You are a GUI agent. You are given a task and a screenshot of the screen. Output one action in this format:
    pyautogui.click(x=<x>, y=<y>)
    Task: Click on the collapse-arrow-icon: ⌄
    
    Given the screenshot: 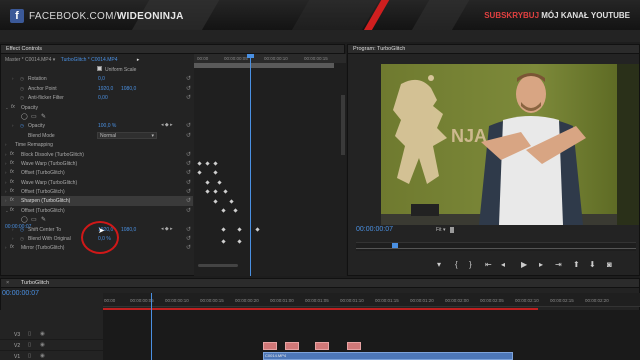 What is the action you would take?
    pyautogui.click(x=7, y=108)
    